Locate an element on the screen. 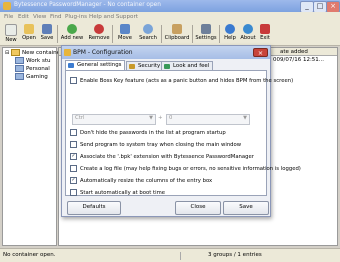 Image resolution: width=340 pixels, height=262 pixels. defaults-button: Defaults is located at coordinates (94, 208).